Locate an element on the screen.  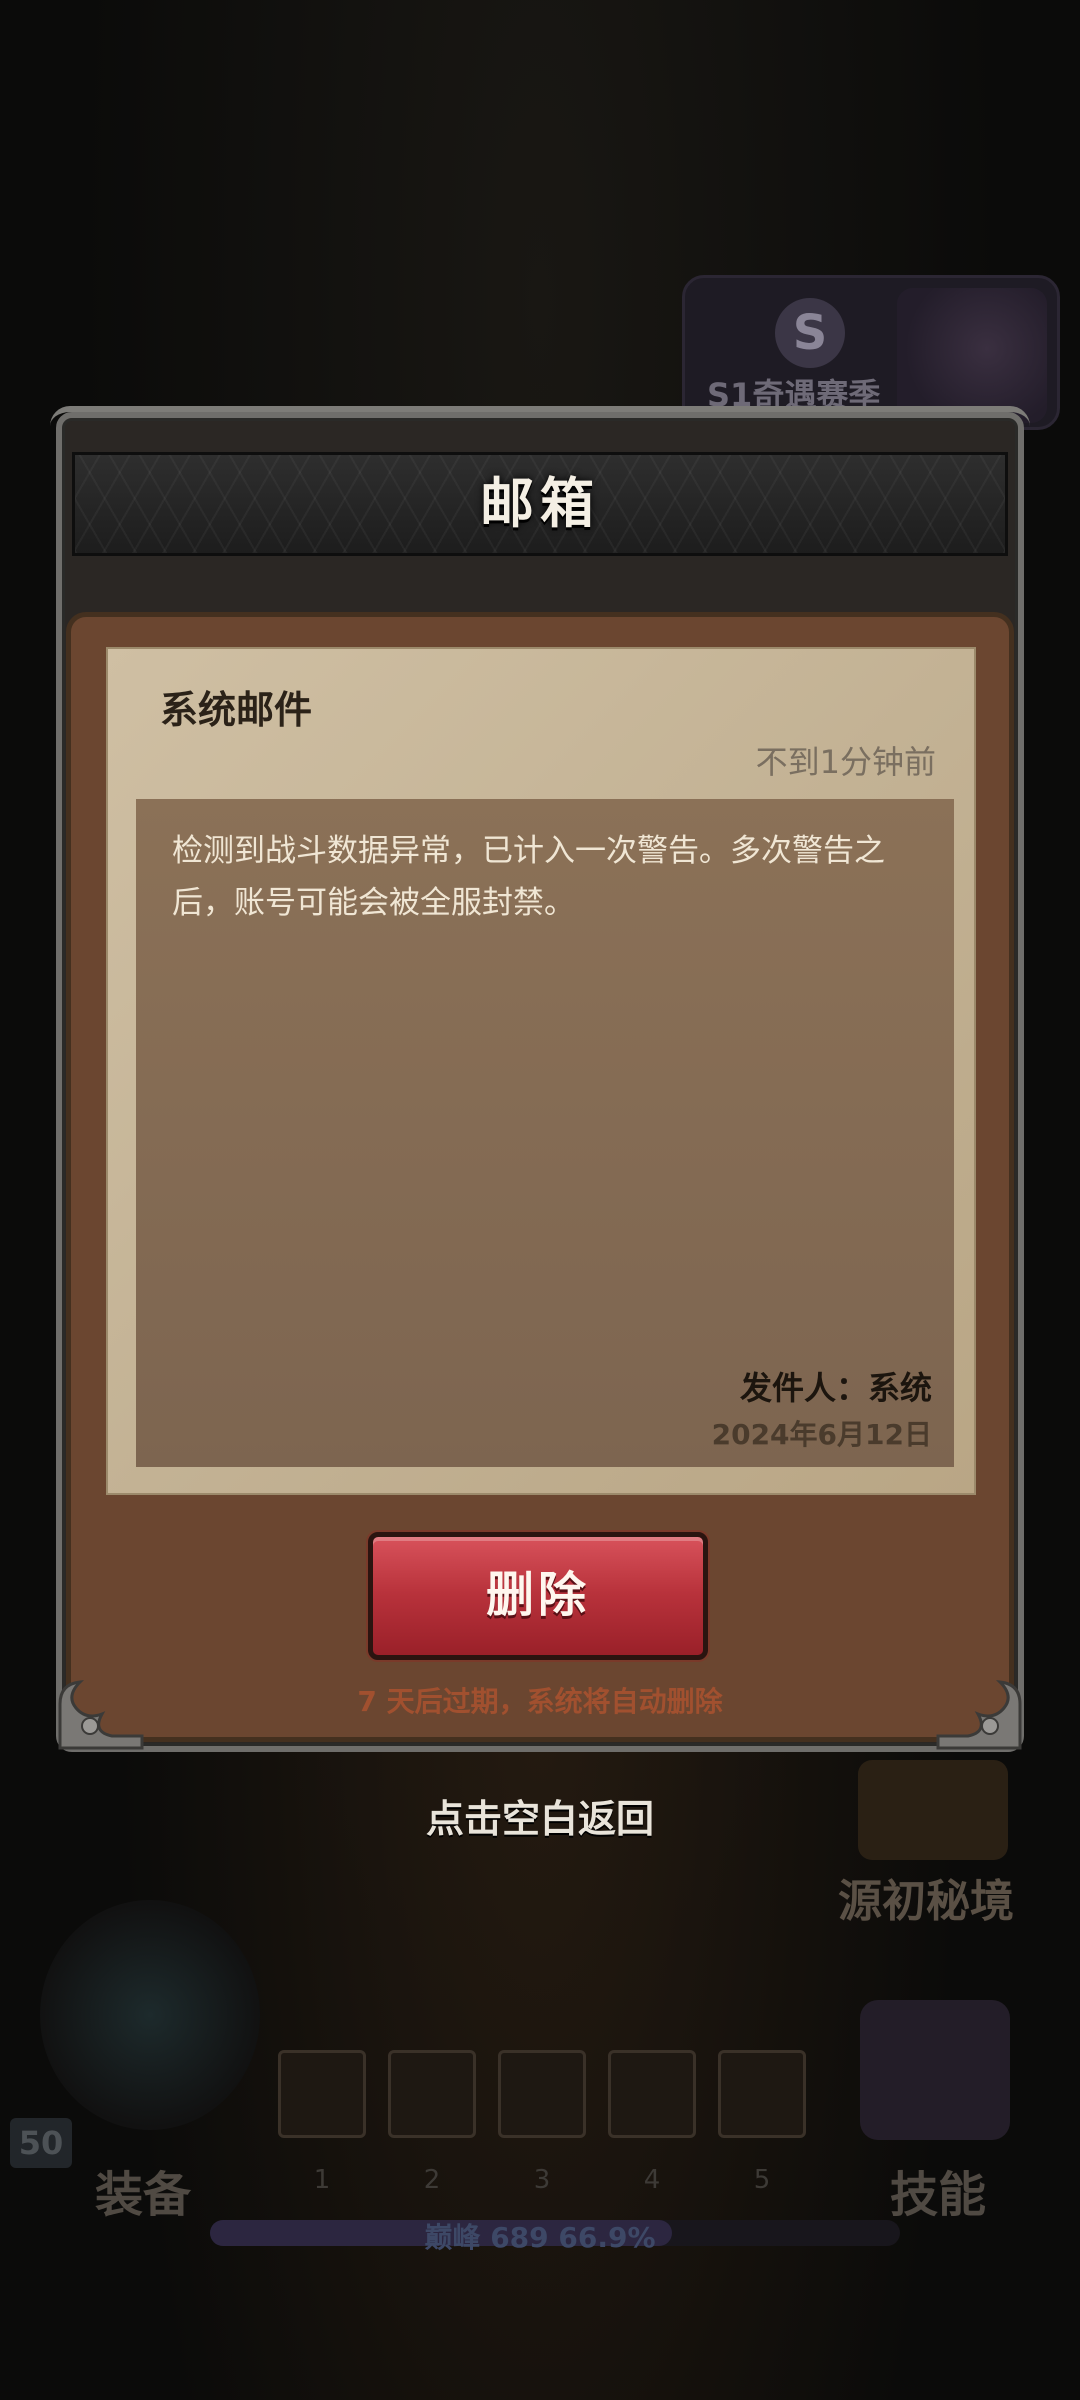
season-knight-icon is located at coordinates (972, 355).